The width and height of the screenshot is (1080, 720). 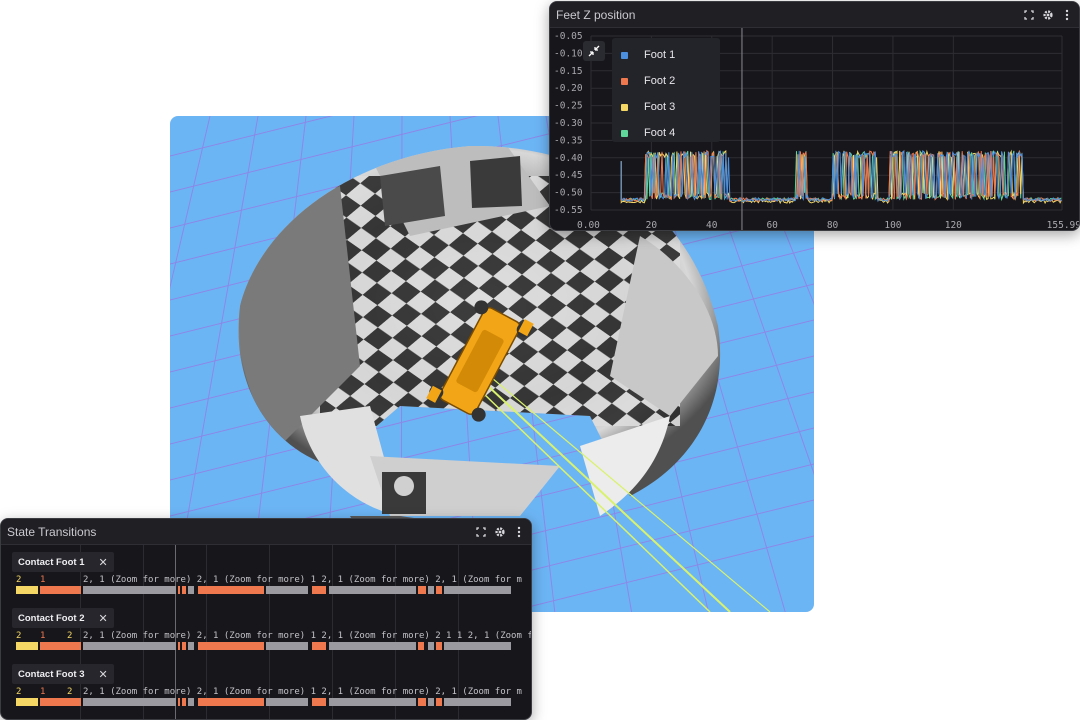 What do you see at coordinates (51, 674) in the screenshot?
I see `row-label-text: Contact Foot 3` at bounding box center [51, 674].